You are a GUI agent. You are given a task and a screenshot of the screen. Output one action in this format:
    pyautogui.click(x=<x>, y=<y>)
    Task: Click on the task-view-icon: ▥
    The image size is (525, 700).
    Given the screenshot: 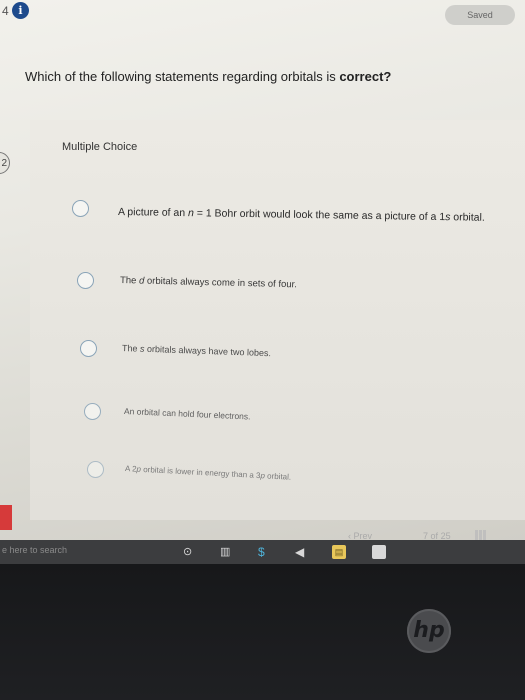 What is the action you would take?
    pyautogui.click(x=225, y=552)
    